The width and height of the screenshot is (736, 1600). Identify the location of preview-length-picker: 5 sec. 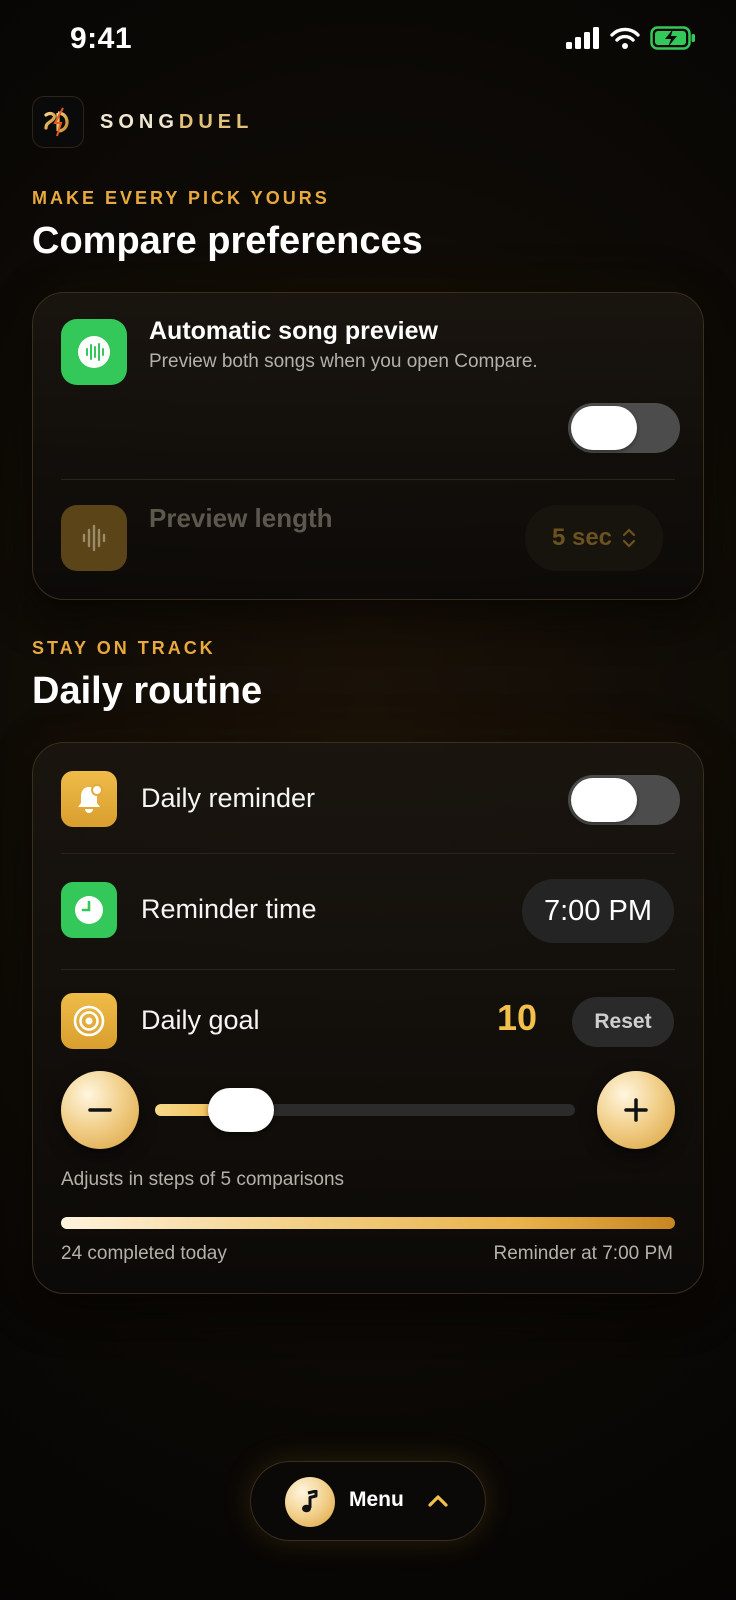
(594, 538).